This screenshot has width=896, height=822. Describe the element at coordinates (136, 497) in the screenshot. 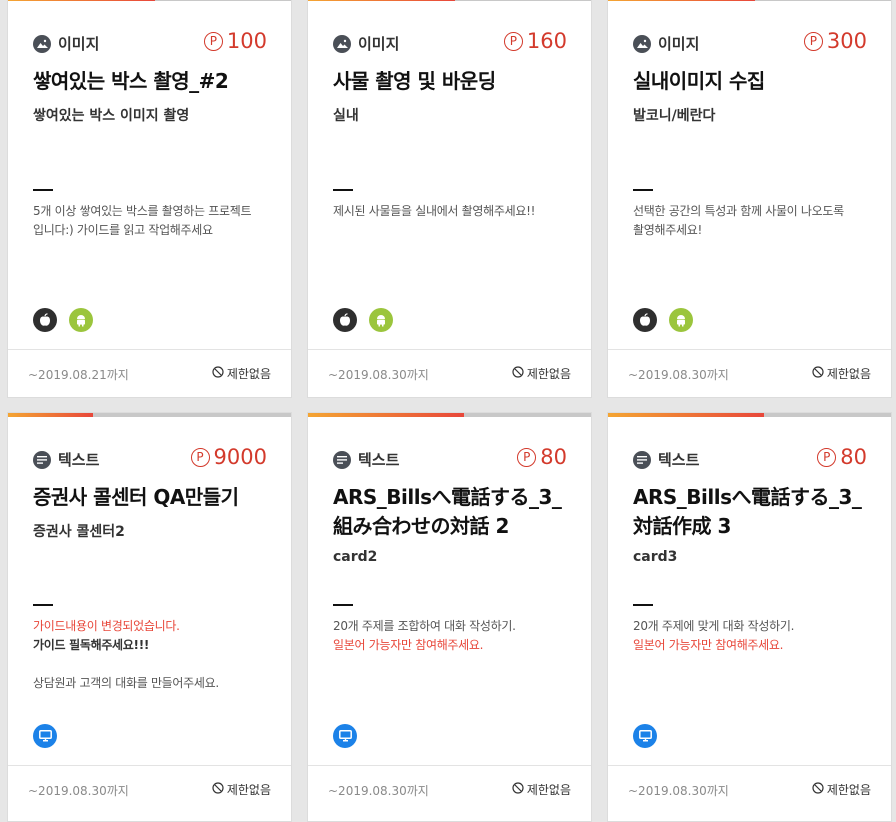

I see `card-title: 증권사 콜센터 QA만들기` at that location.